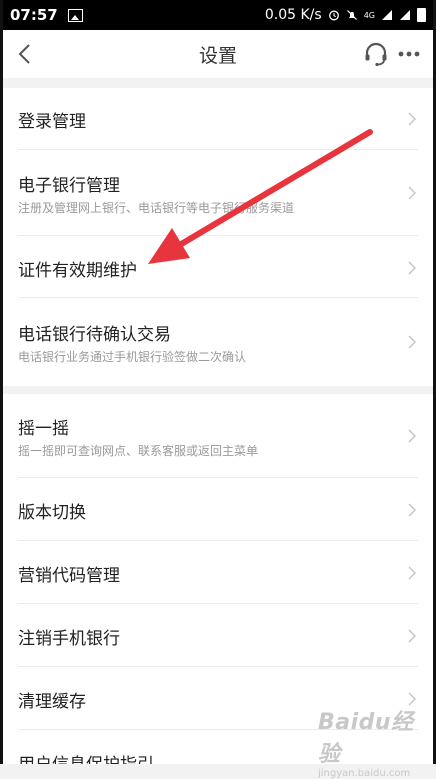  I want to click on alarm-icon, so click(333, 15).